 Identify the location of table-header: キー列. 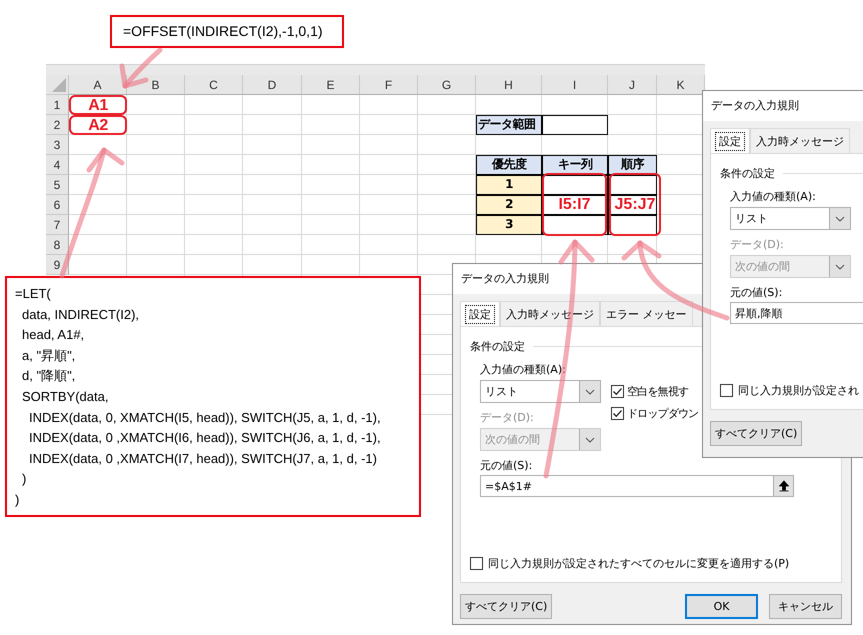
(575, 165).